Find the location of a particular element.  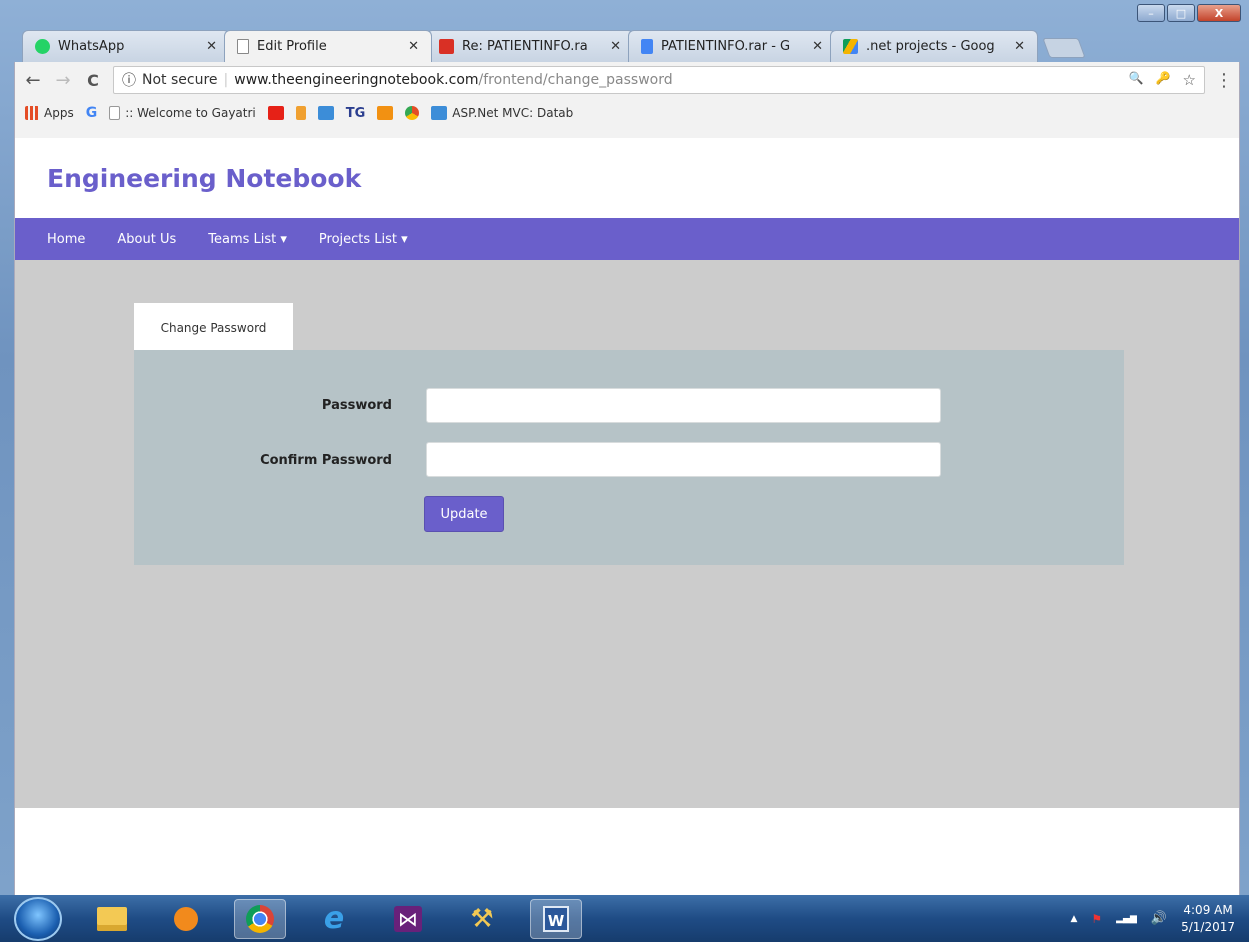

bookmark-tg: TG is located at coordinates (356, 113).